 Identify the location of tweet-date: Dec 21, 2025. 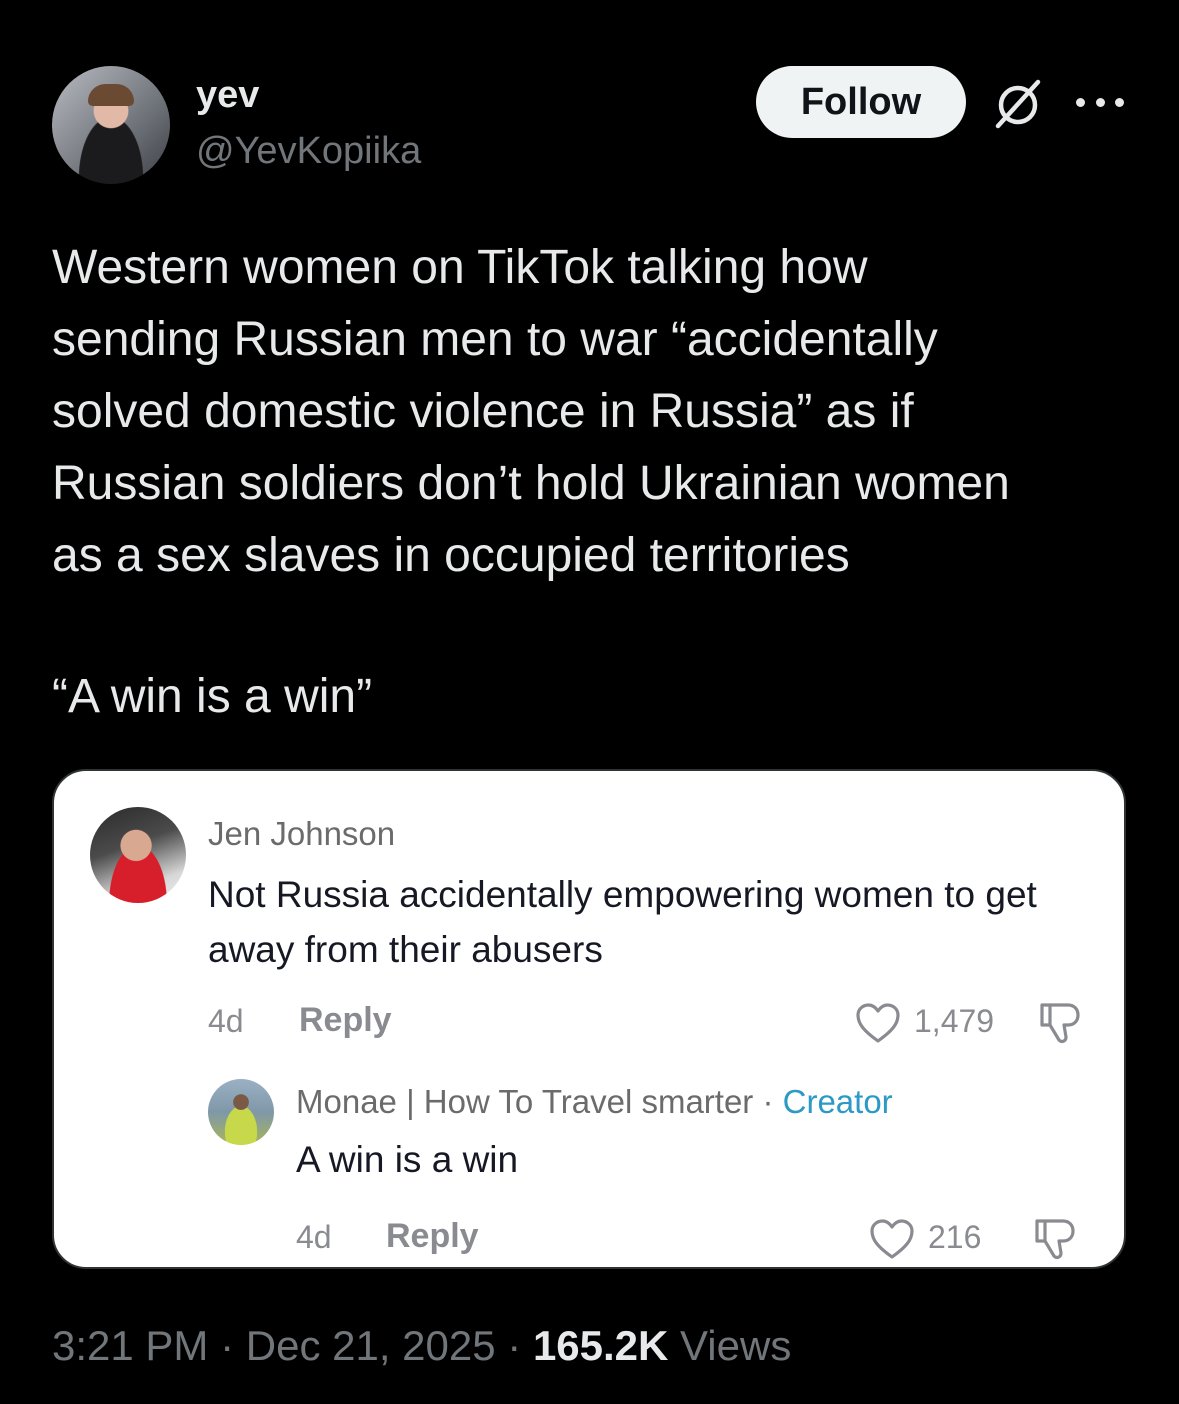
(371, 1345).